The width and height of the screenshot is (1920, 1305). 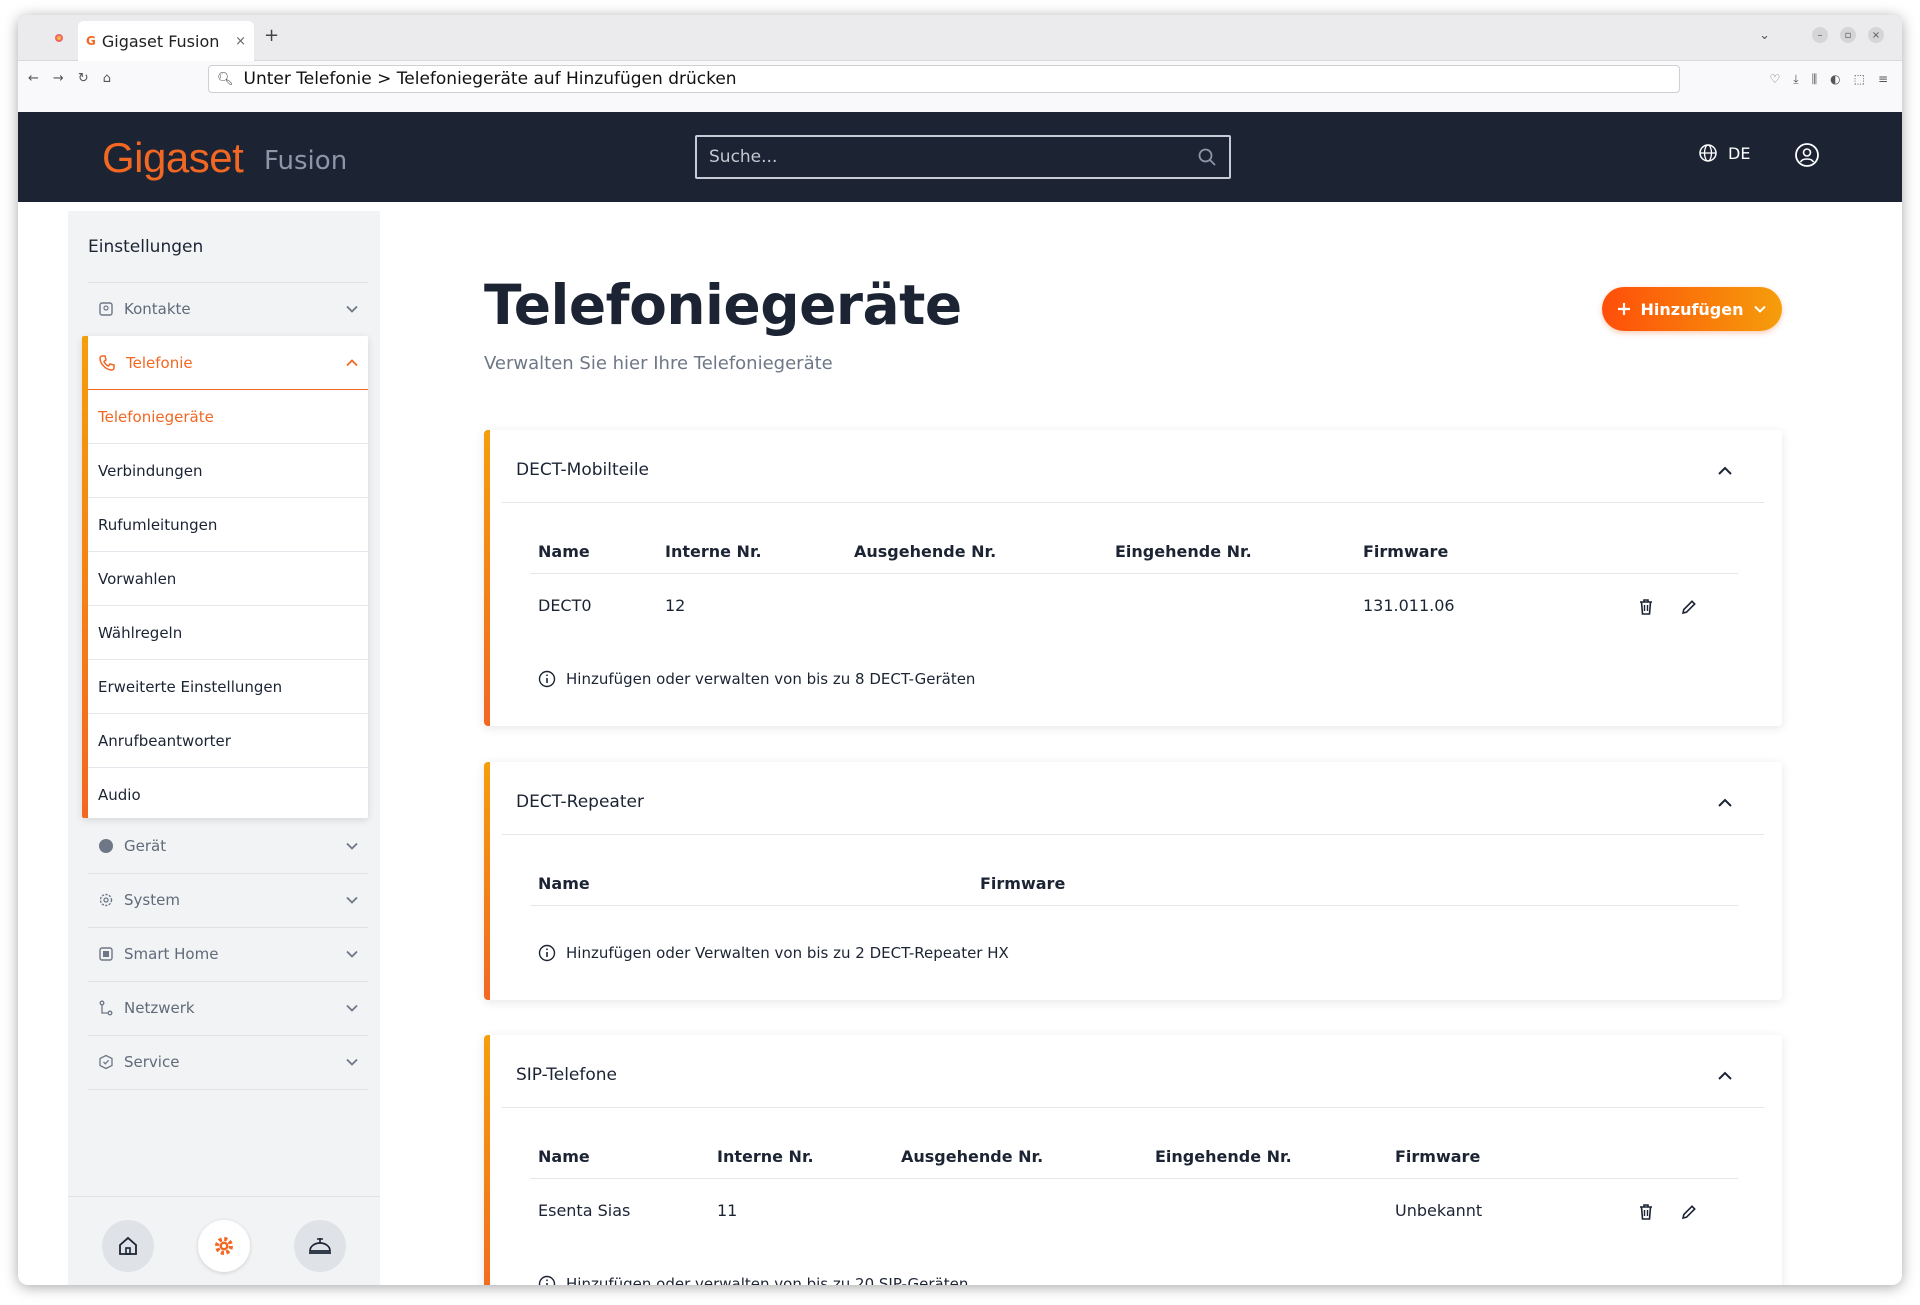 I want to click on extensions-icon: ⬚, so click(x=1859, y=79).